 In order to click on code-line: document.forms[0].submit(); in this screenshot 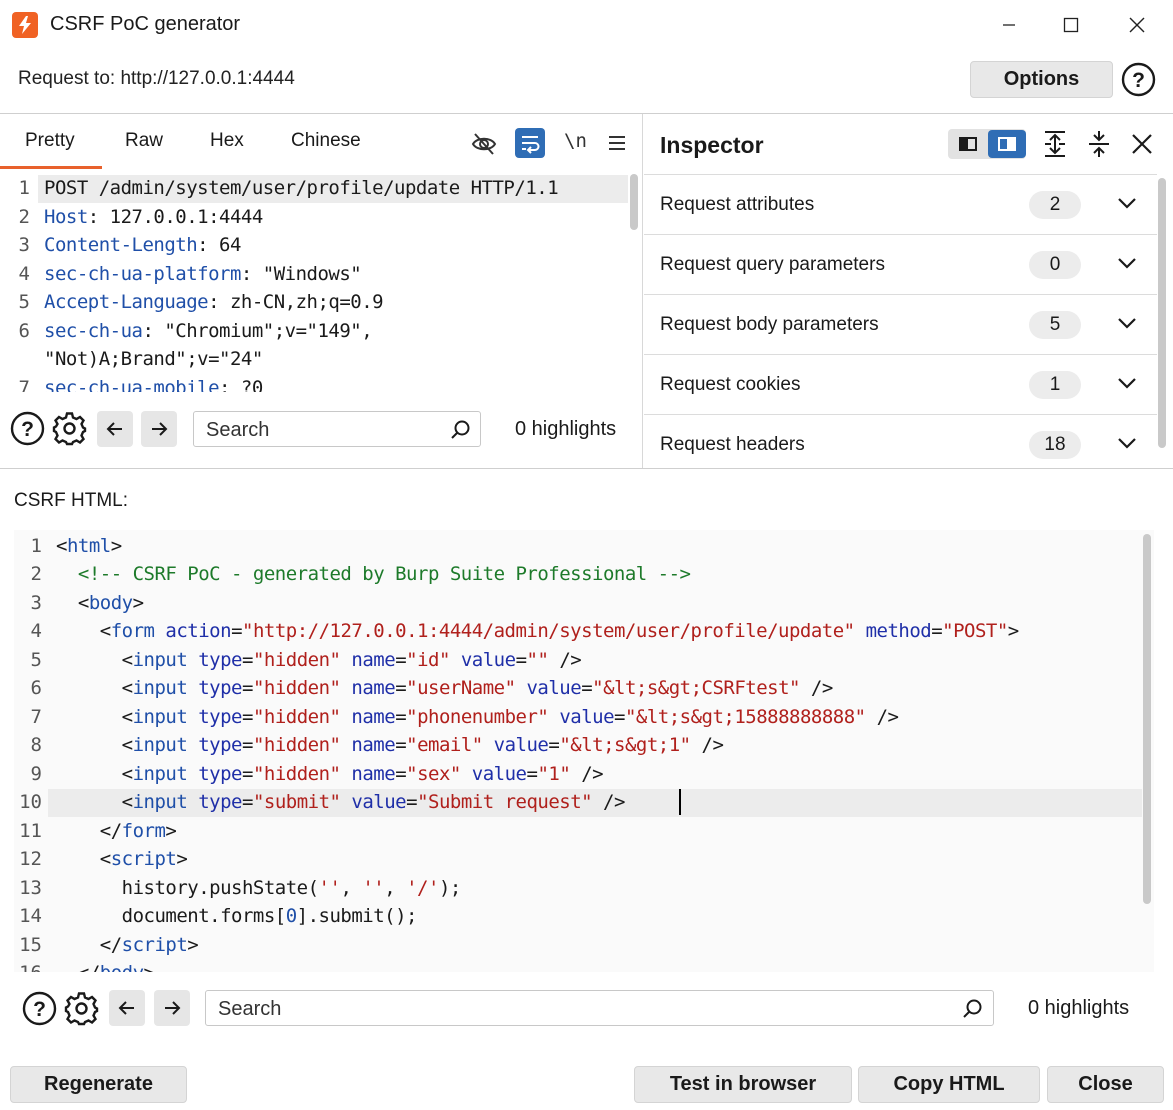, I will do `click(237, 916)`.